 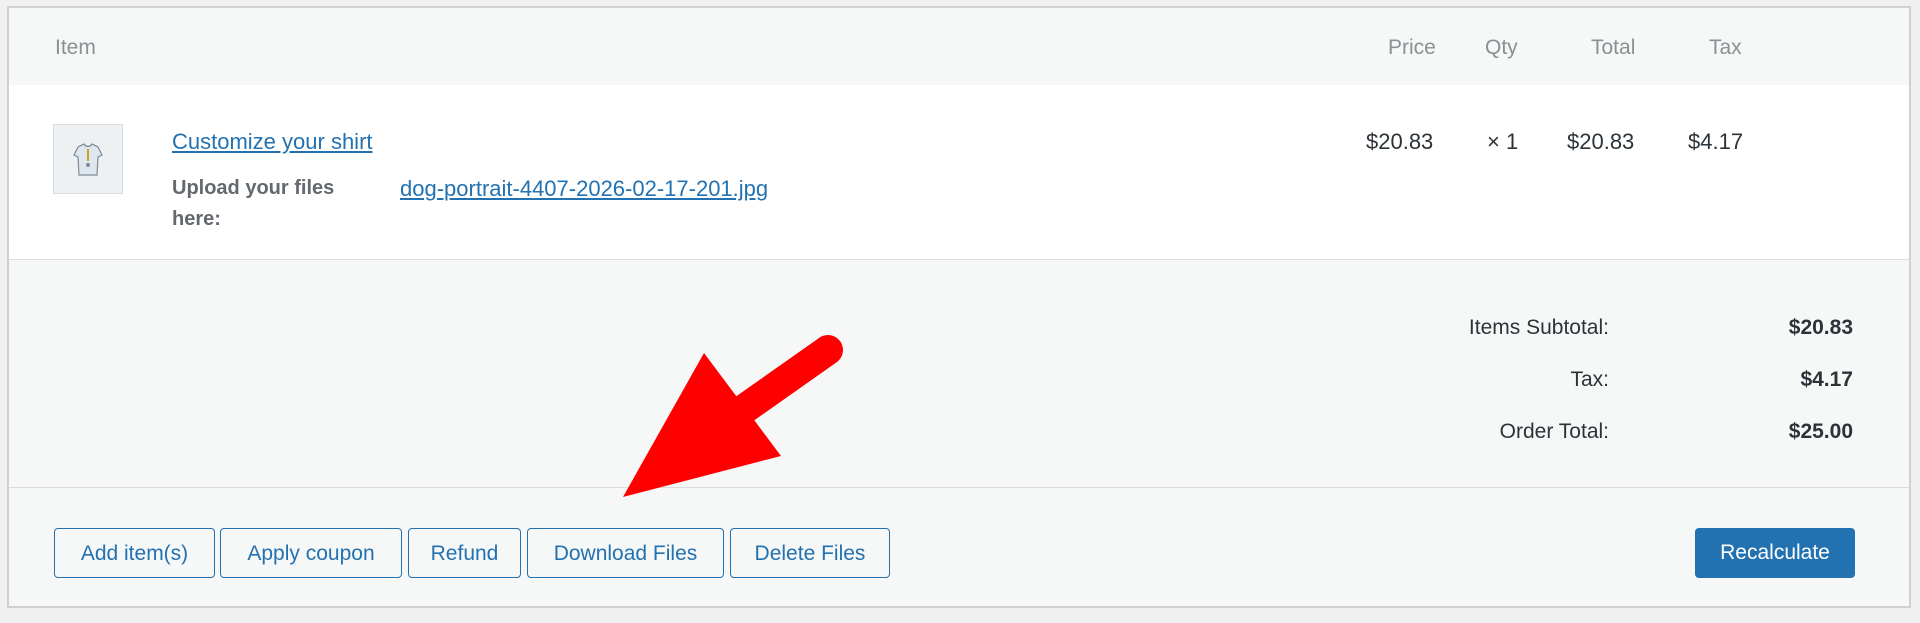 What do you see at coordinates (959, 46) in the screenshot?
I see `items-table-header: Item Price Qty Total Tax` at bounding box center [959, 46].